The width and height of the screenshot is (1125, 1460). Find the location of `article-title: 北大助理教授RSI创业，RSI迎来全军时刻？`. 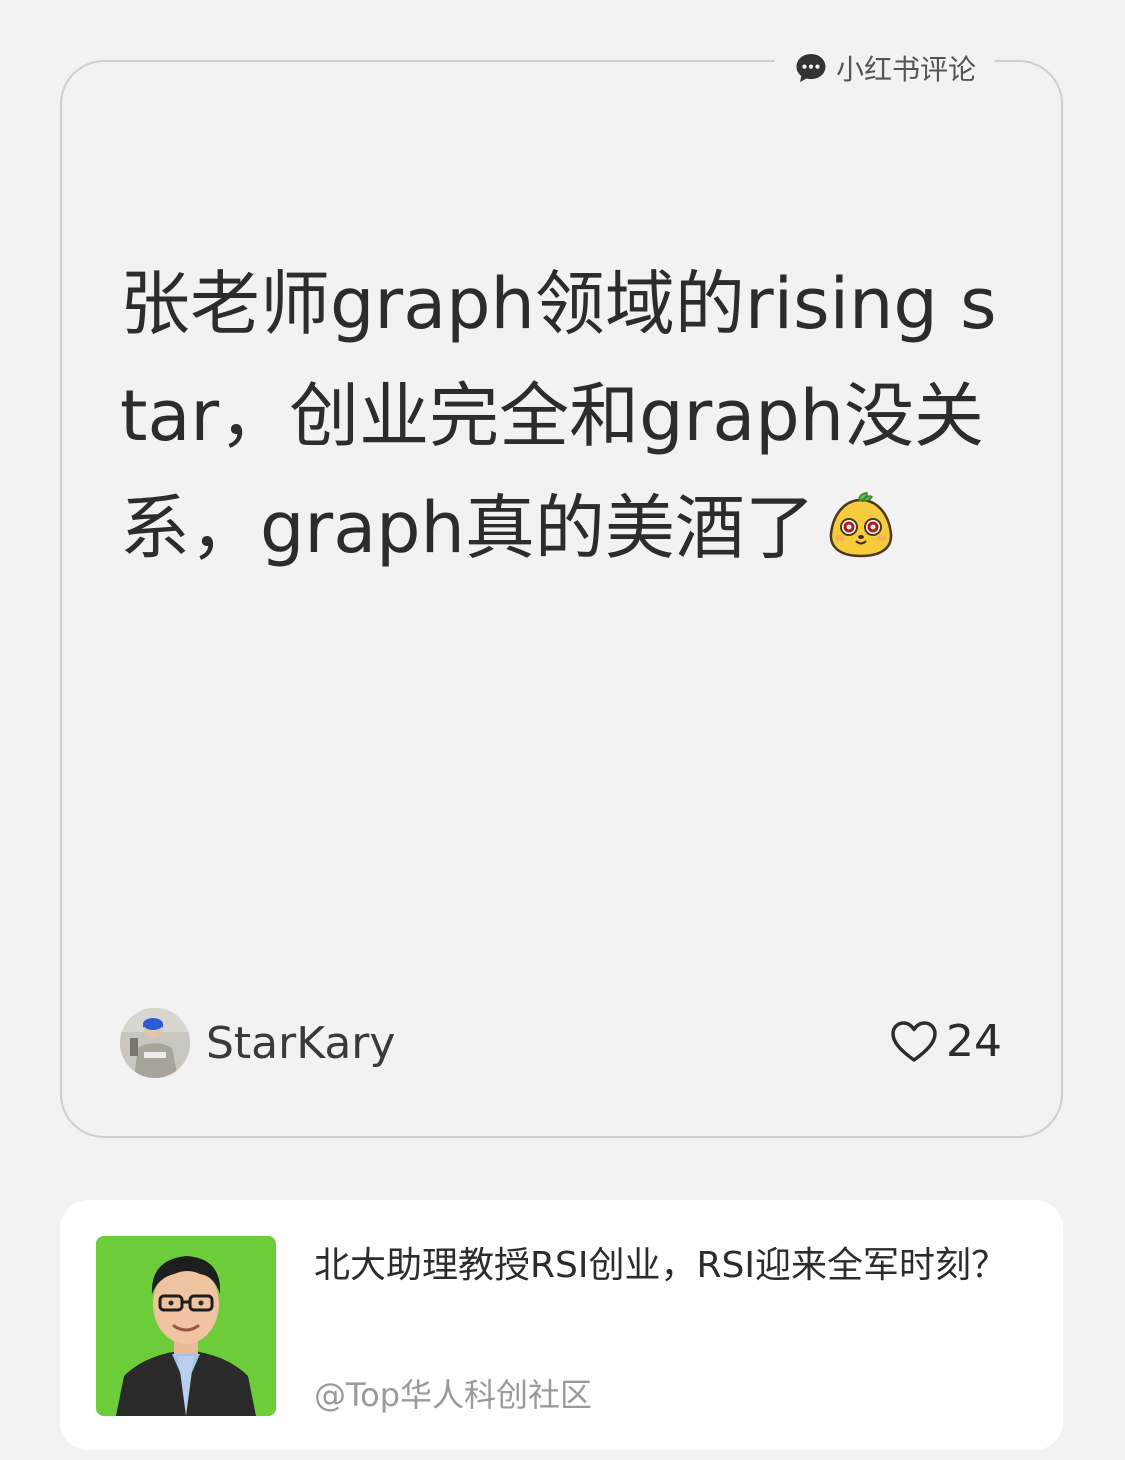

article-title: 北大助理教授RSI创业，RSI迎来全军时刻？ is located at coordinates (674, 1266).